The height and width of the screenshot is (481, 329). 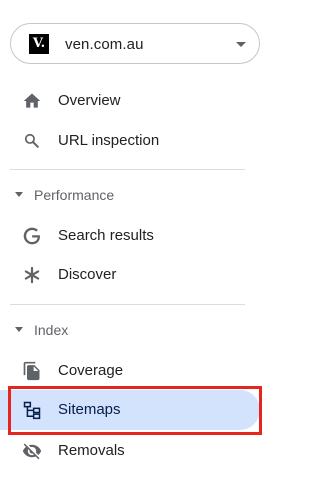 What do you see at coordinates (31, 140) in the screenshot?
I see `search-icon` at bounding box center [31, 140].